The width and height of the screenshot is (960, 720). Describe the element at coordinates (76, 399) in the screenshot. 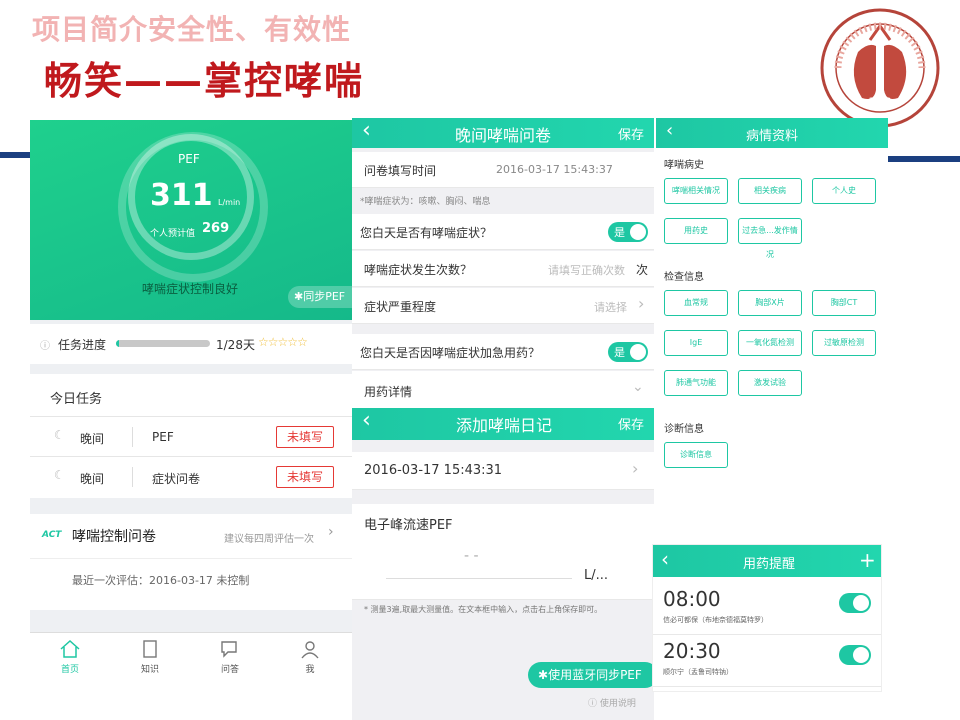

I see `today-tasks-title: 今日任务` at that location.